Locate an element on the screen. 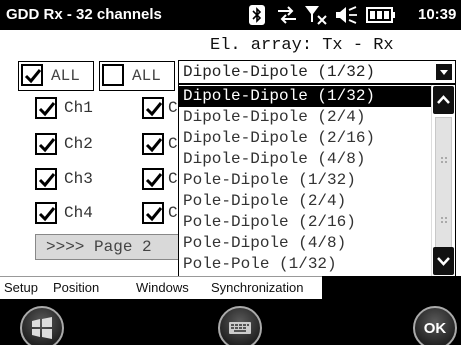 The height and width of the screenshot is (345, 461). windows-logo-icon is located at coordinates (42, 328).